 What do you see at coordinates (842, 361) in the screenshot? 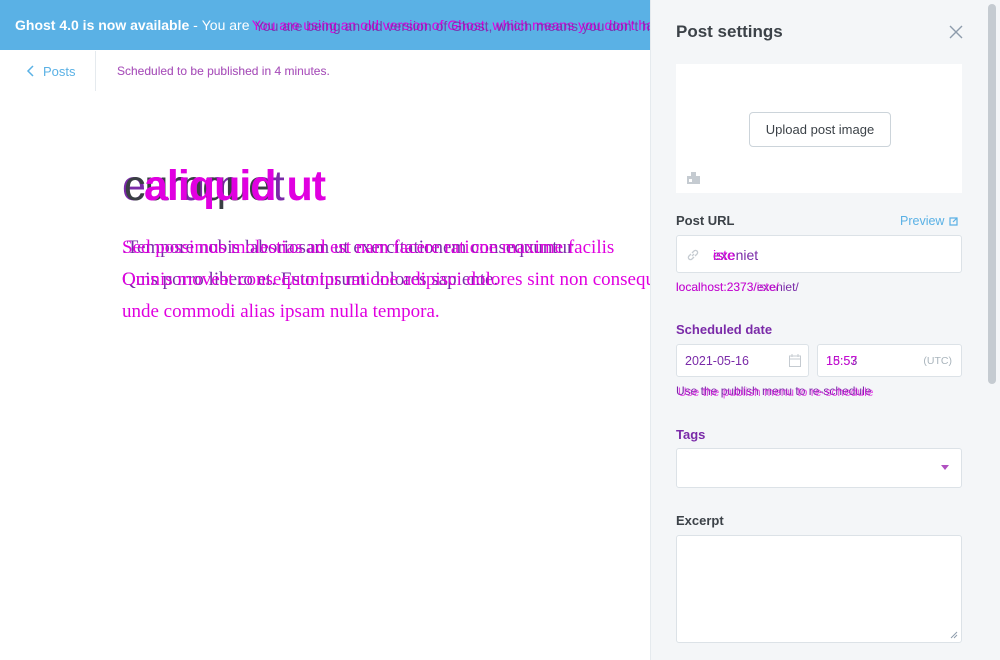
I see `schedule-time-value-b: 18:57` at bounding box center [842, 361].